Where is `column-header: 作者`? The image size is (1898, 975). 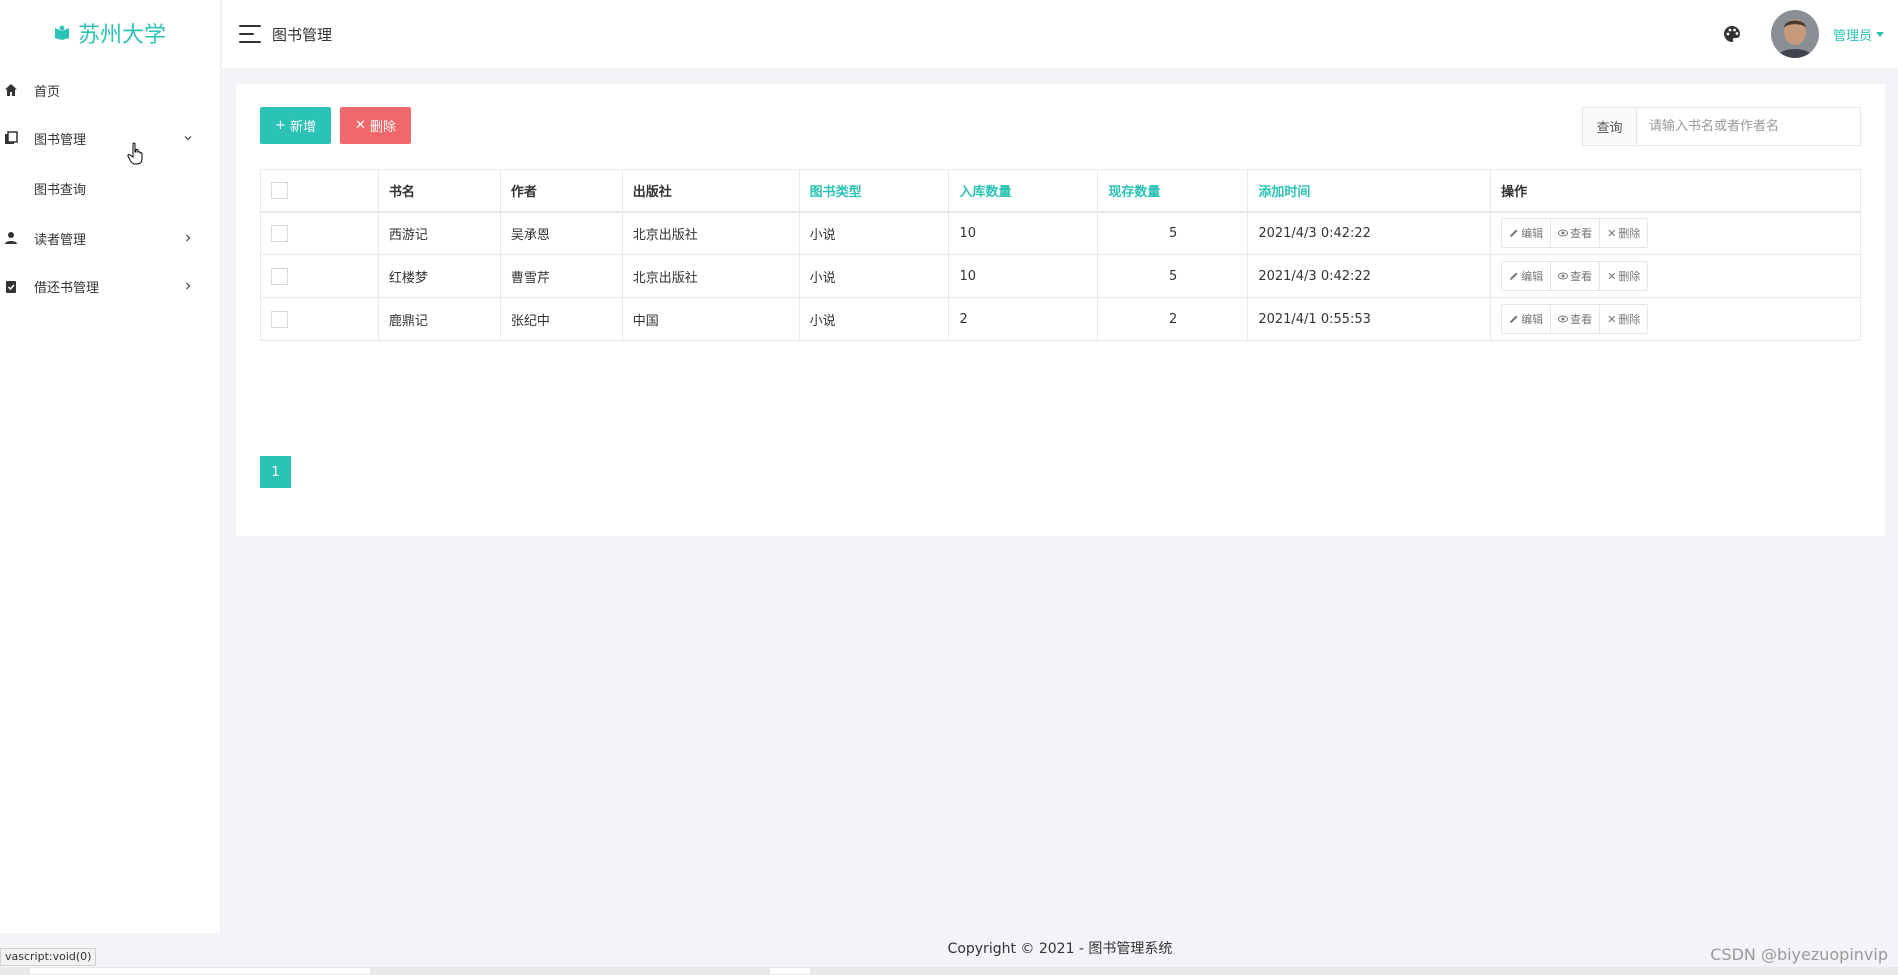 column-header: 作者 is located at coordinates (561, 191).